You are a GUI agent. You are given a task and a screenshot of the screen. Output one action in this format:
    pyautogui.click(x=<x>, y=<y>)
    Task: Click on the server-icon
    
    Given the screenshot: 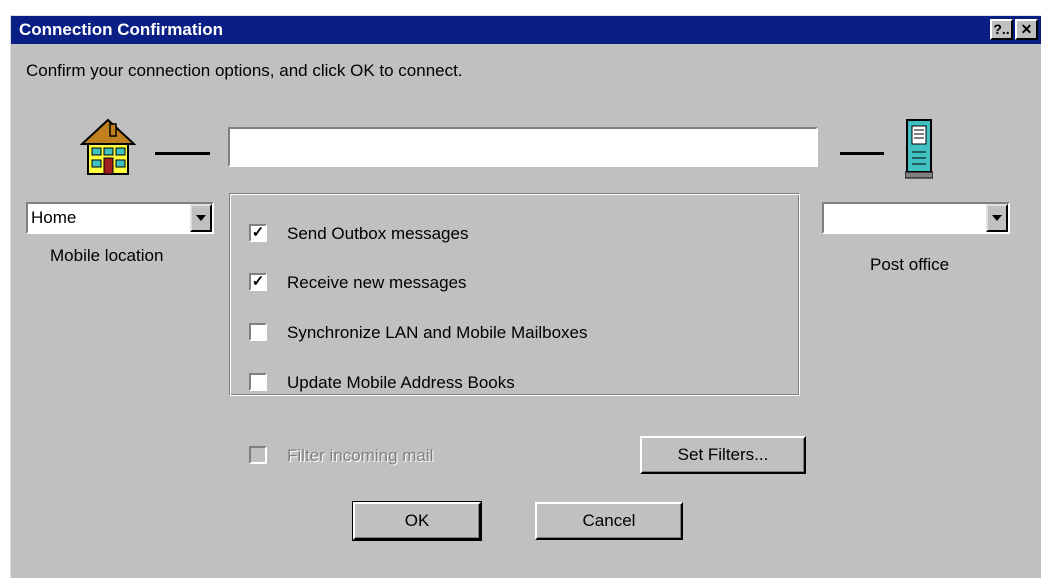 What is the action you would take?
    pyautogui.click(x=919, y=149)
    